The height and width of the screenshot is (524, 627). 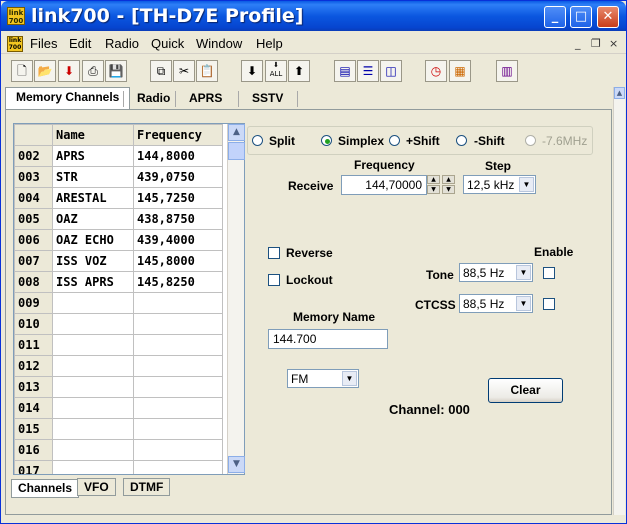 I want to click on new-icon: 🗋, so click(x=22, y=71).